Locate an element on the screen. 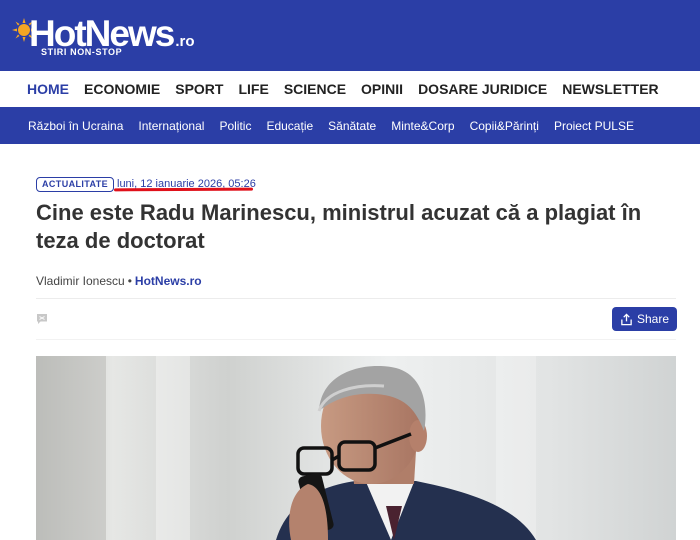 This screenshot has width=700, height=540. subnav-politic: Politic is located at coordinates (235, 126).